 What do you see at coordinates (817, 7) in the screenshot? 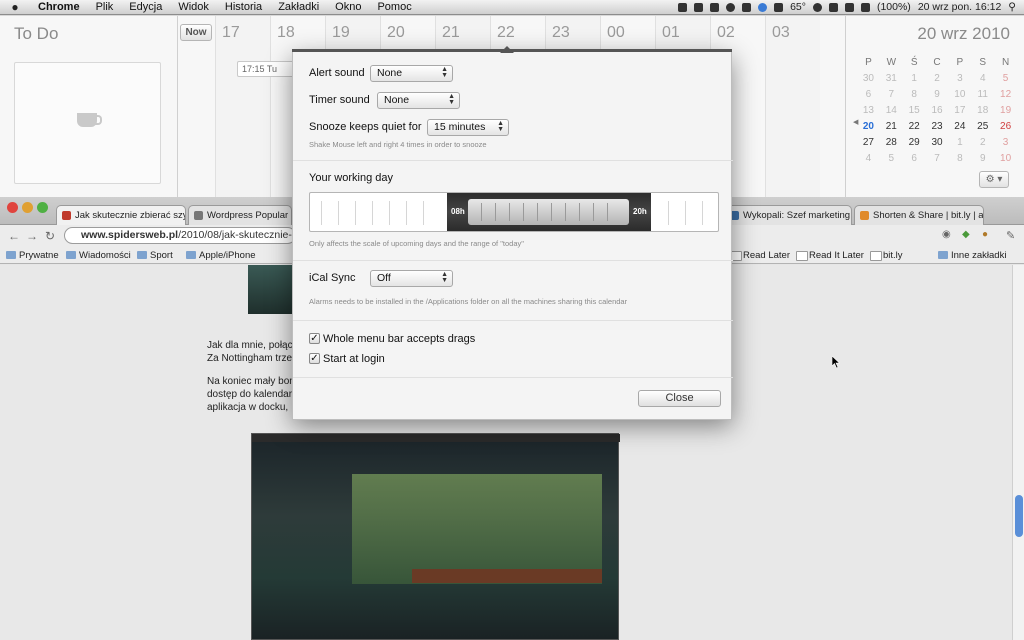
I see `time-machine-icon` at bounding box center [817, 7].